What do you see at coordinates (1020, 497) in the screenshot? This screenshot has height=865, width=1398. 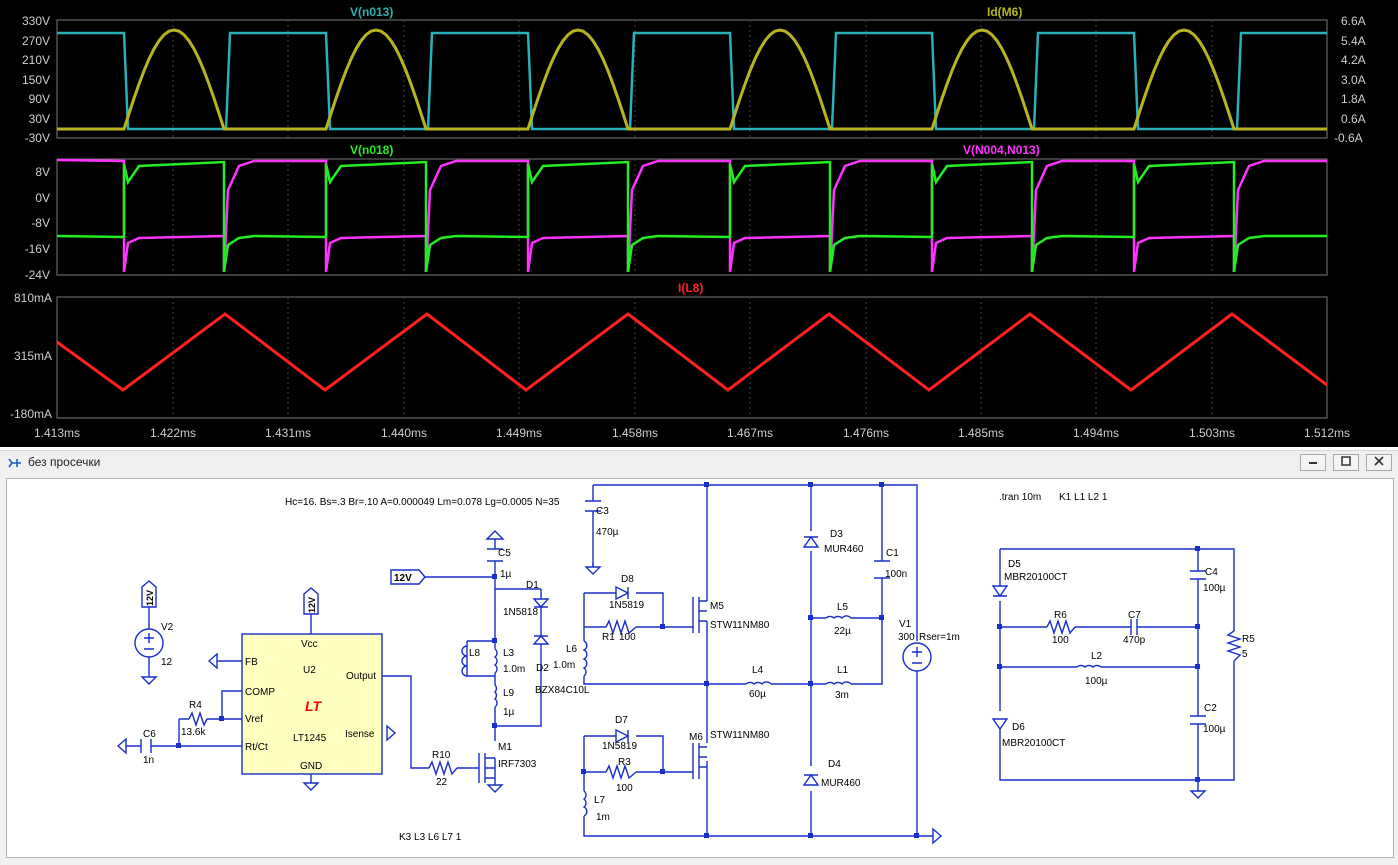 I see `tran-directive: .tran 10m` at bounding box center [1020, 497].